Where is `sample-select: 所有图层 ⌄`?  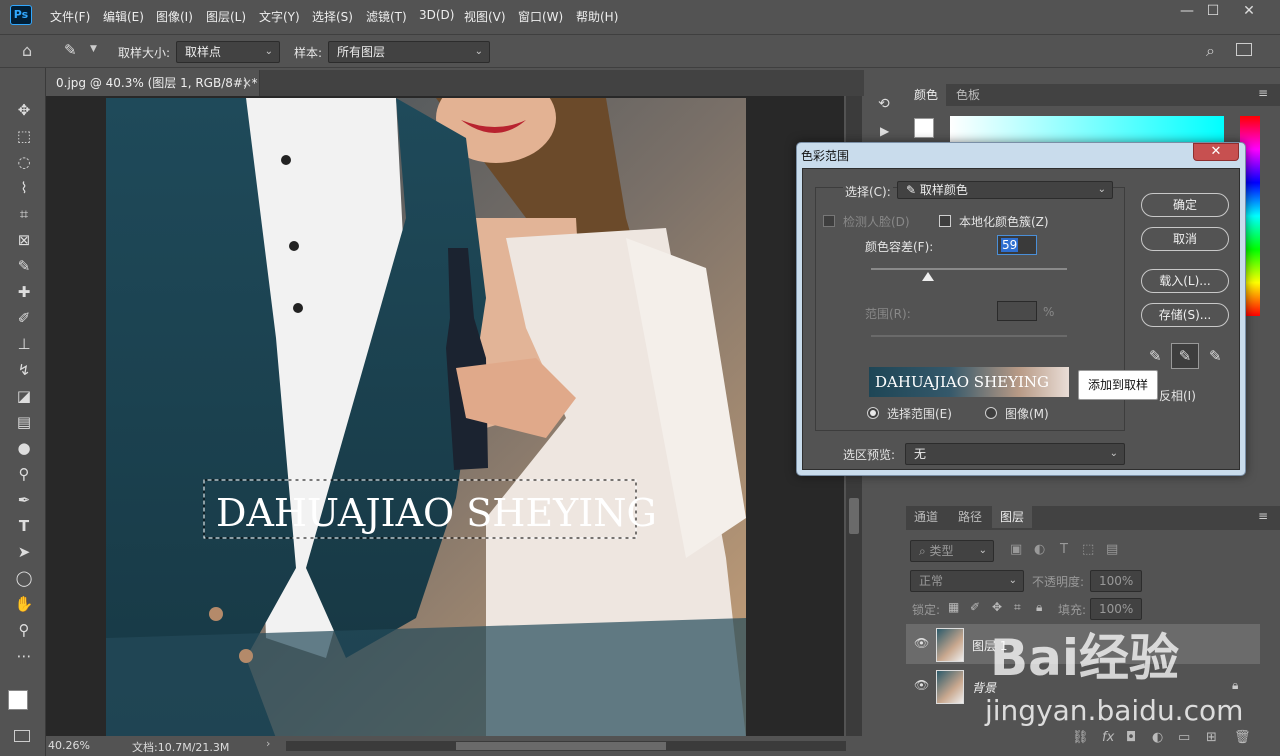 sample-select: 所有图层 ⌄ is located at coordinates (409, 52).